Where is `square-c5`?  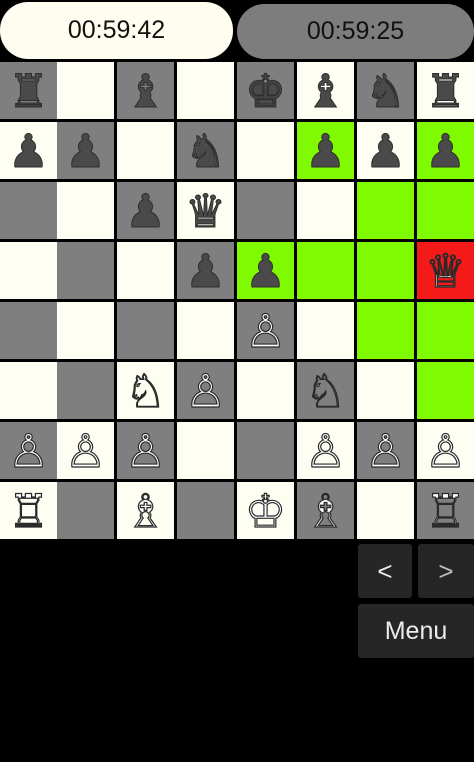
square-c5 is located at coordinates (145, 270).